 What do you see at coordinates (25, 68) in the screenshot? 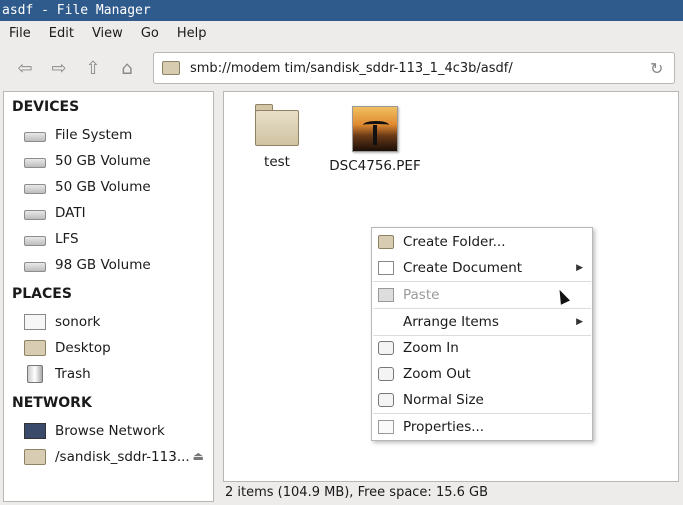
I see `back-icon: ⇦` at bounding box center [25, 68].